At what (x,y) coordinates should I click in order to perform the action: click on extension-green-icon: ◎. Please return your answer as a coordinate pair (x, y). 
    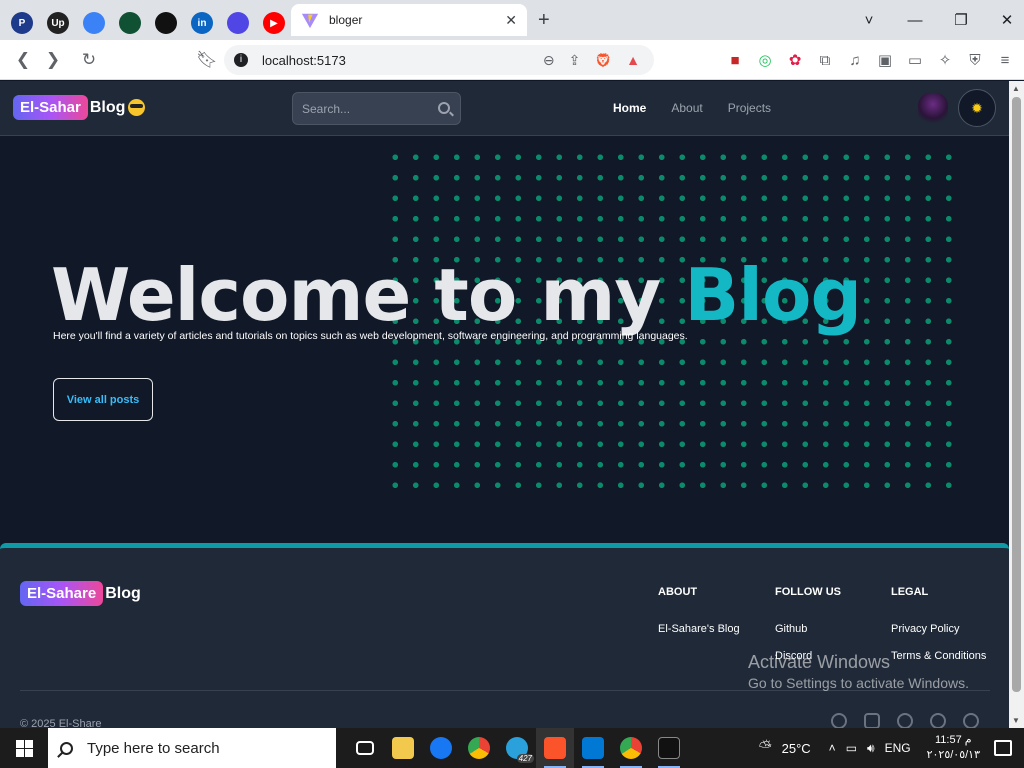
    Looking at the image, I should click on (765, 60).